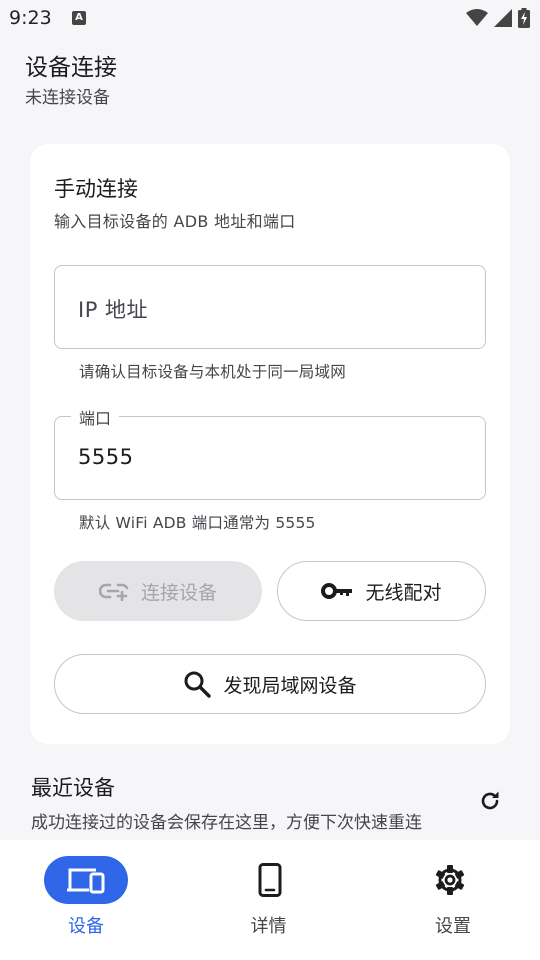 The image size is (540, 960). I want to click on nav-item-devices: 设备, so click(90, 900).